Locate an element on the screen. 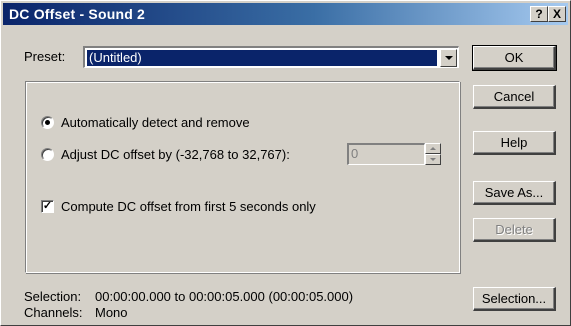 This screenshot has width=571, height=326. checkmark-icon: ✓ is located at coordinates (47, 206).